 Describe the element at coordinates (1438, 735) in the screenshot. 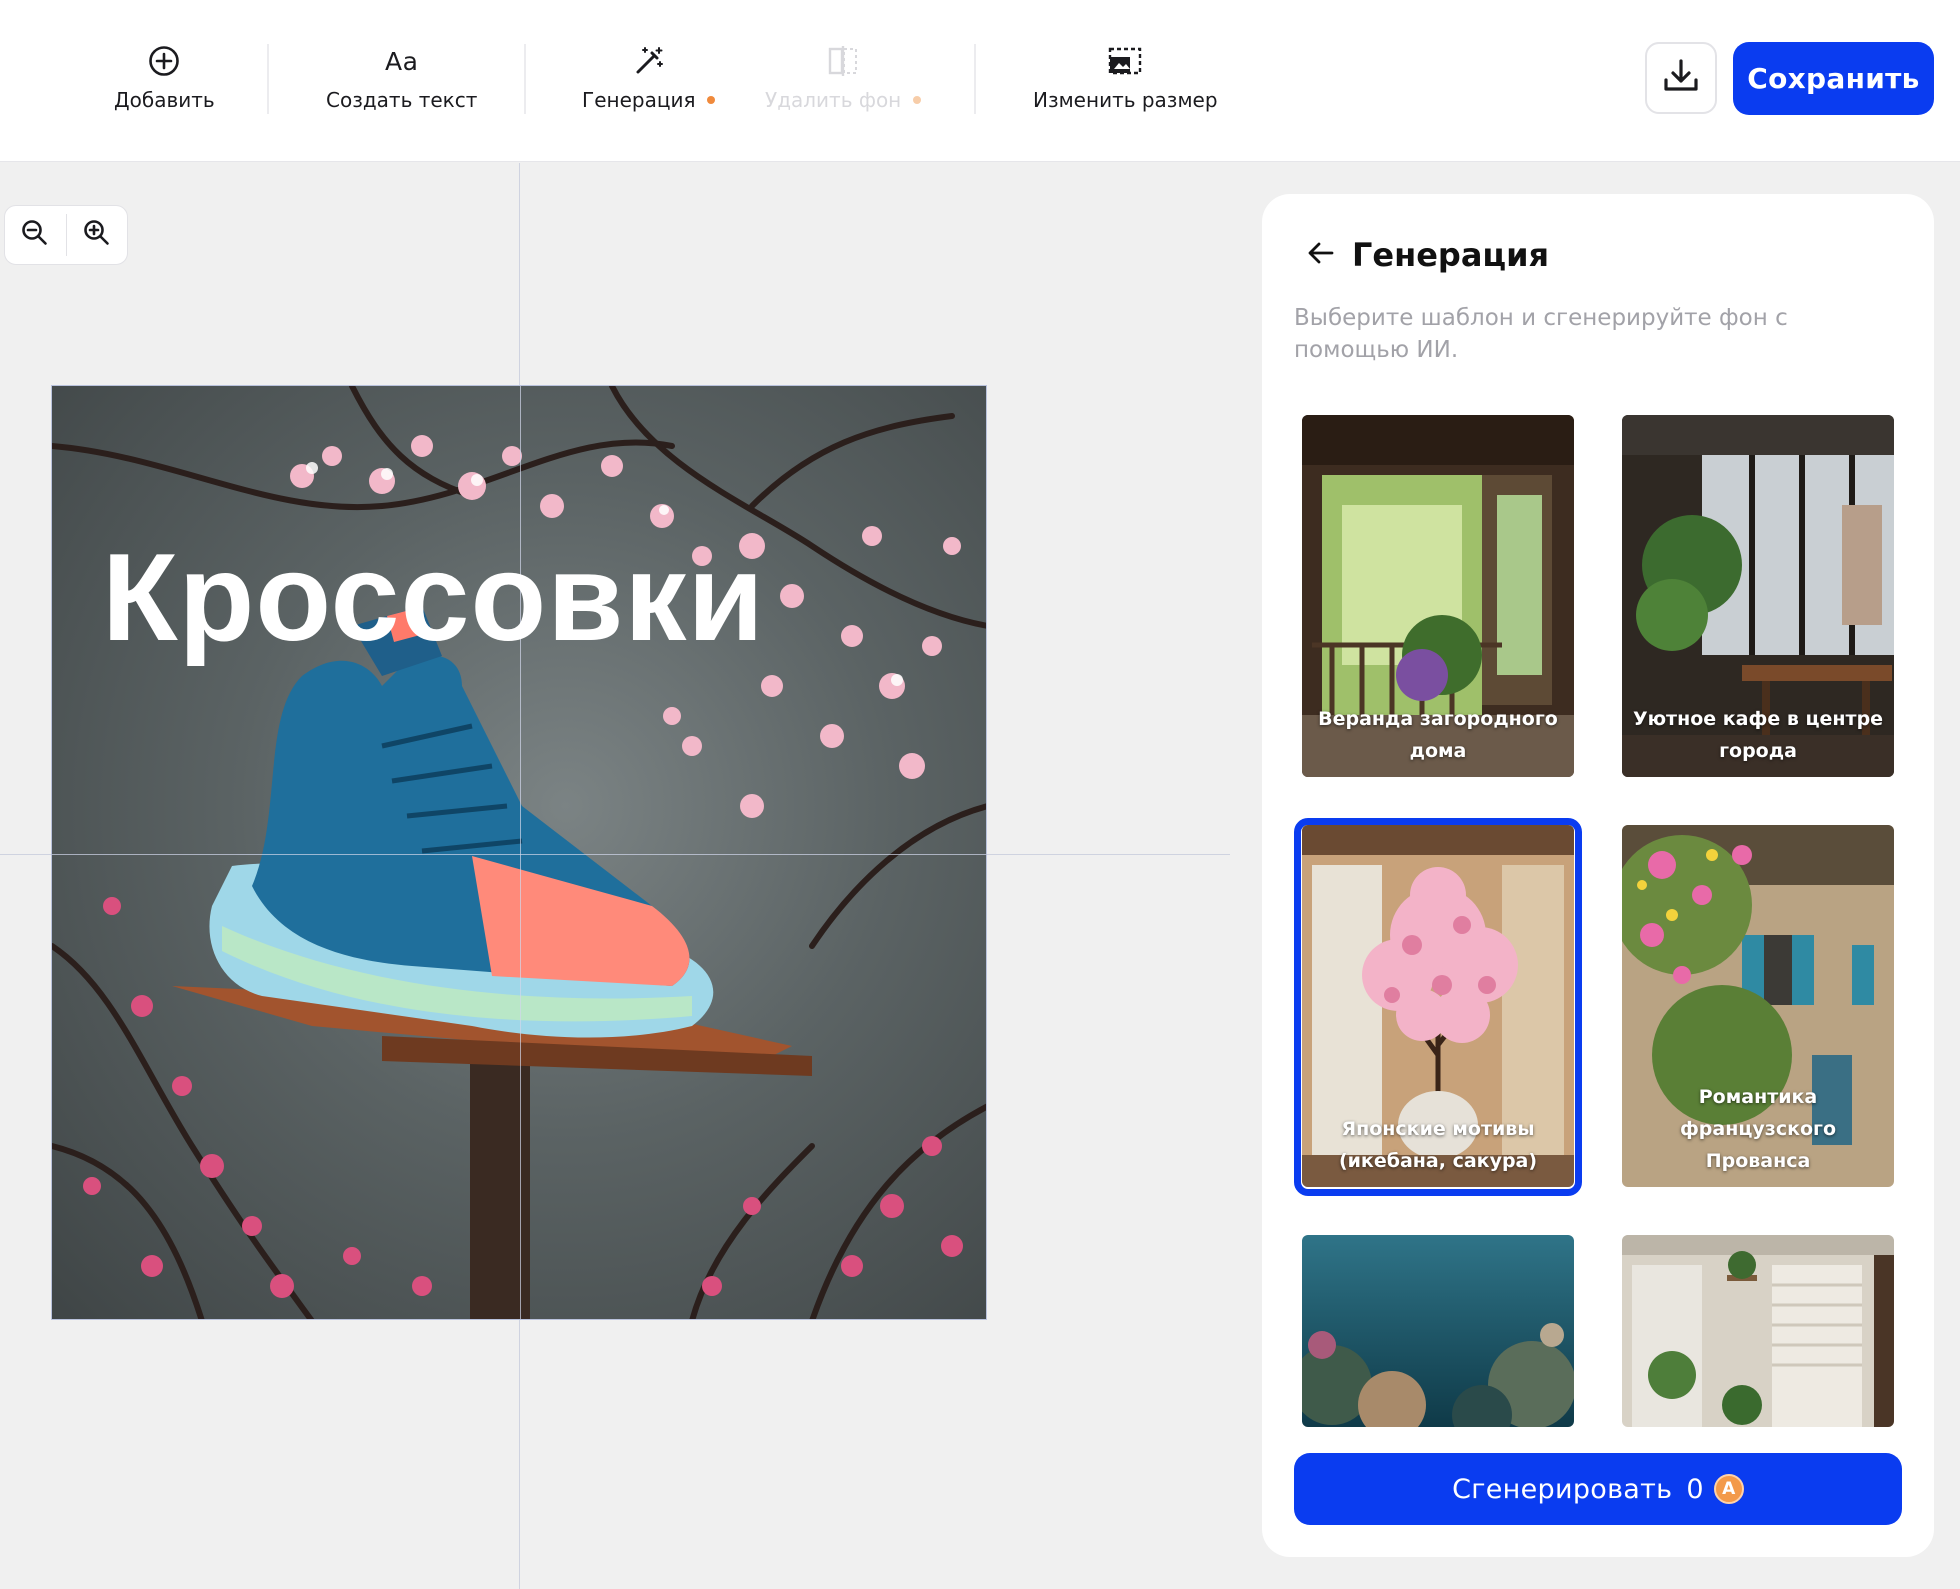

I see `template-caption: Веранда загородного дома` at that location.